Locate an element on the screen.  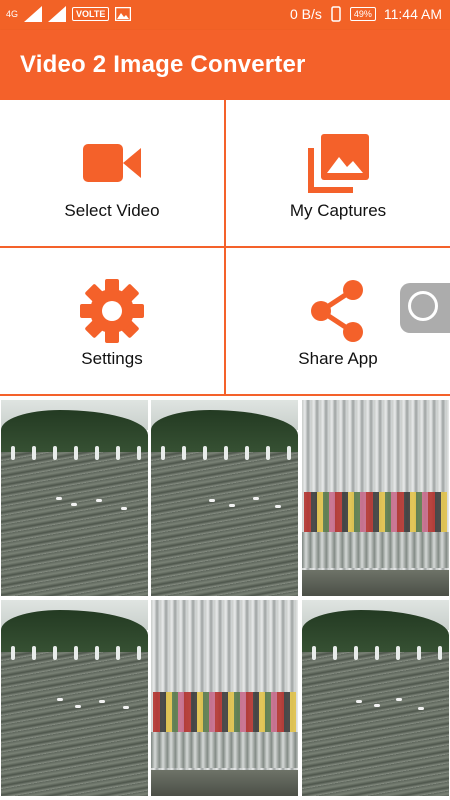
settings-button: Settings is located at coordinates (112, 321).